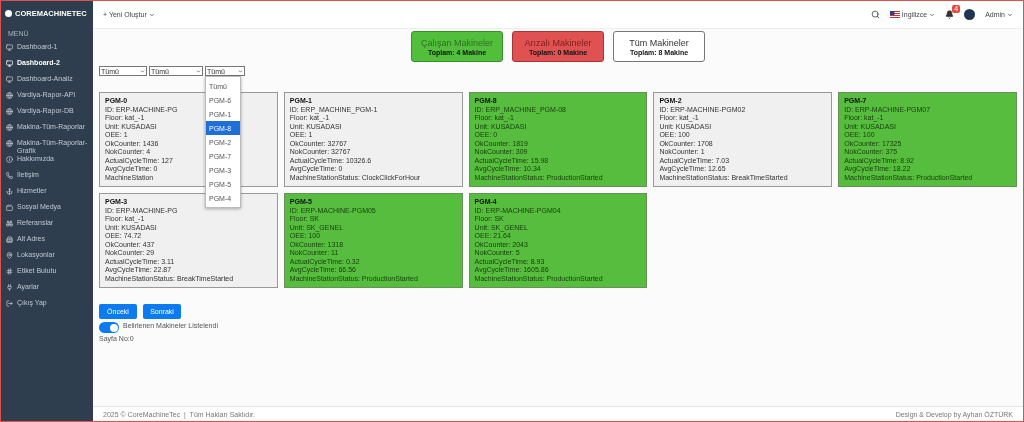 Image resolution: width=1024 pixels, height=422 pixels. What do you see at coordinates (9, 207) in the screenshot?
I see `tv-icon` at bounding box center [9, 207].